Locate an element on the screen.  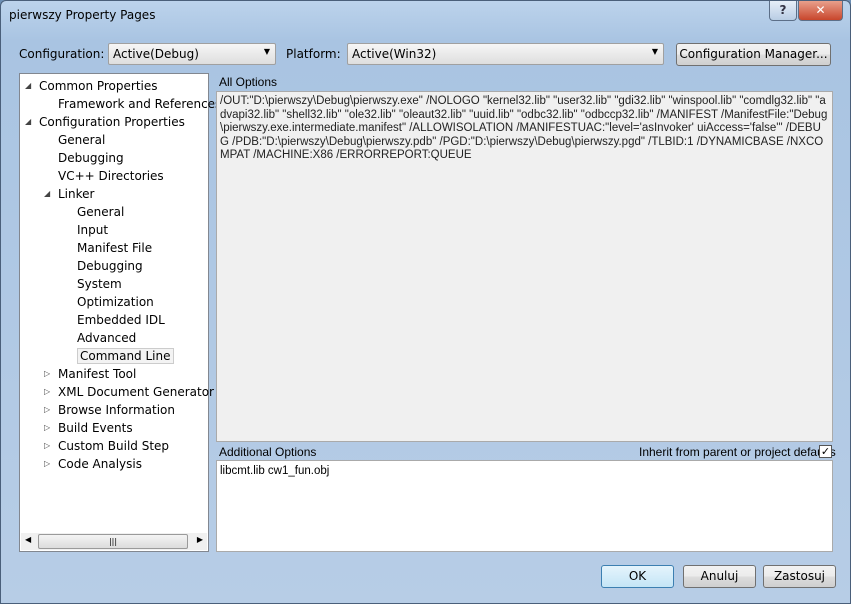
checkmark-icon: ✓ is located at coordinates (825, 451).